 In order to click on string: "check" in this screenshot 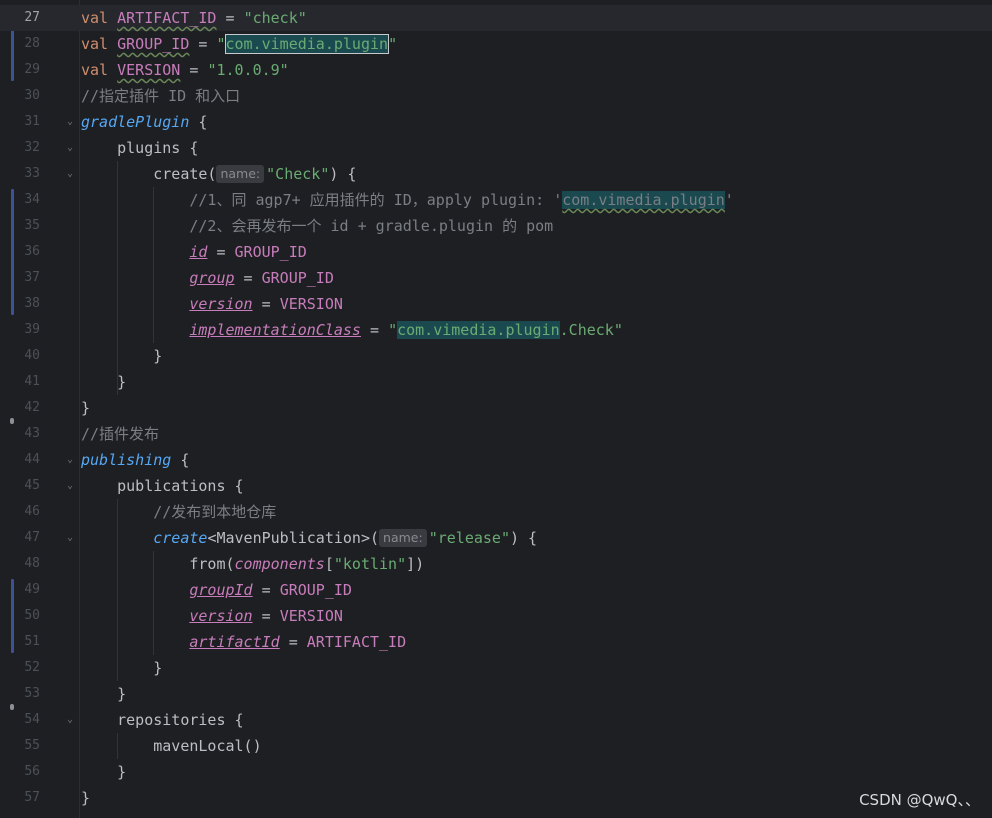, I will do `click(275, 18)`.